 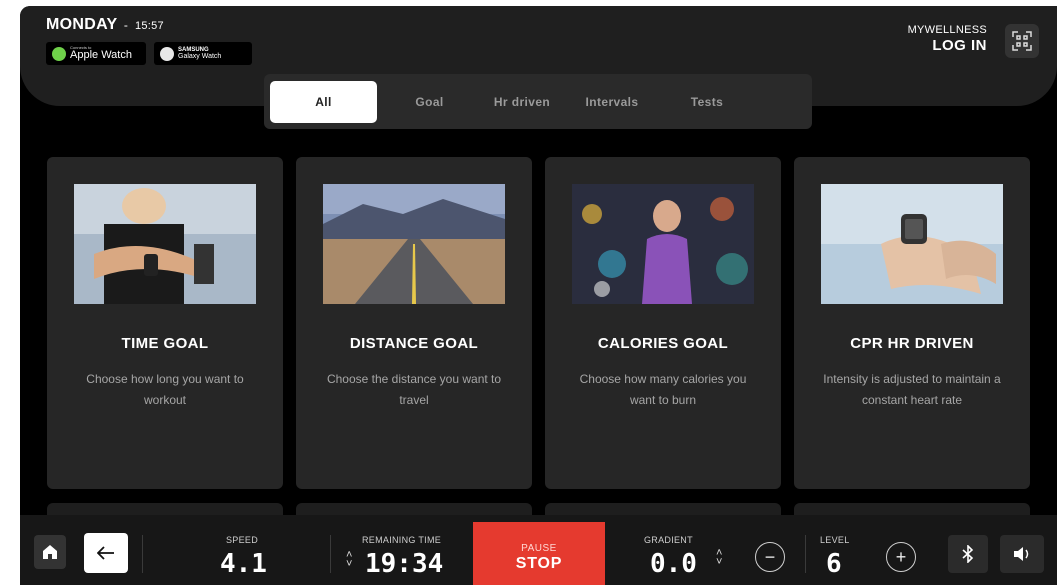 I want to click on bluetooth-icon, so click(x=968, y=554).